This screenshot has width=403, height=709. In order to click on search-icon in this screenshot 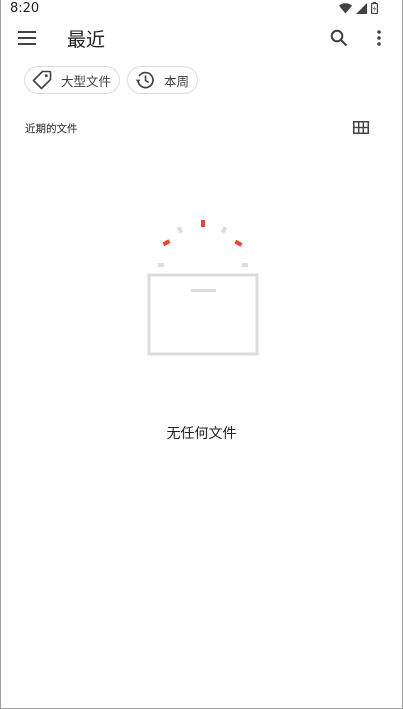, I will do `click(339, 38)`.